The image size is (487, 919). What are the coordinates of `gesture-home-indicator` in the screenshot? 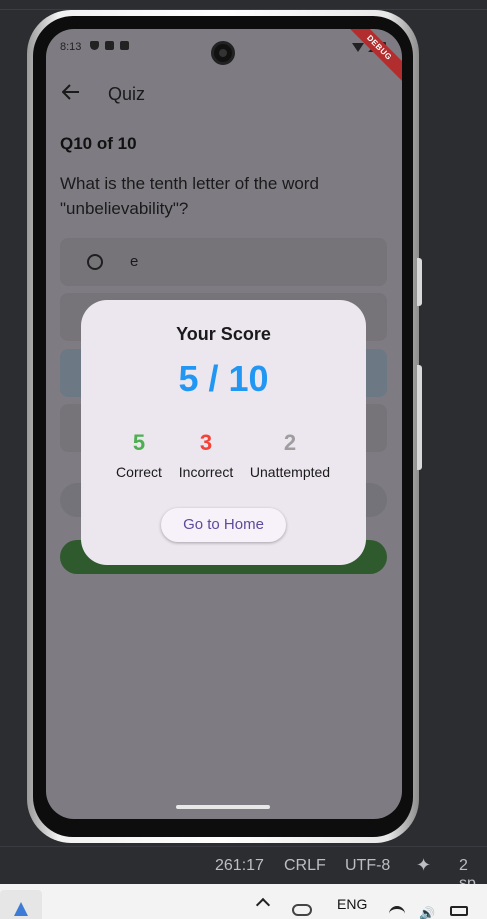 It's located at (223, 807).